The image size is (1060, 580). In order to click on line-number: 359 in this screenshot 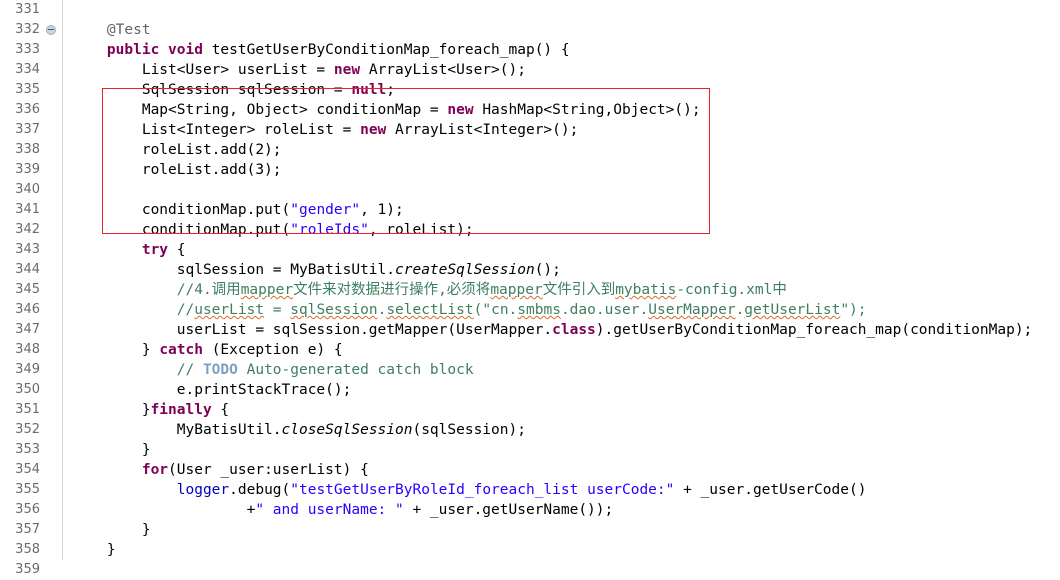, I will do `click(27, 569)`.